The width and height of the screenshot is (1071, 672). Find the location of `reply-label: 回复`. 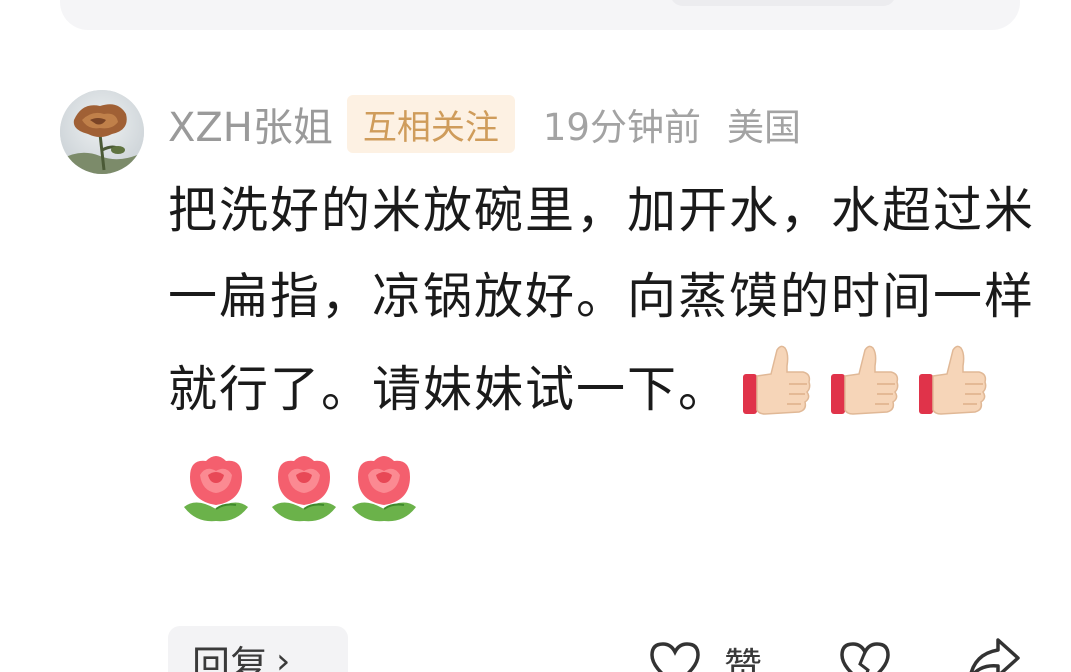

reply-label: 回复 is located at coordinates (230, 657).